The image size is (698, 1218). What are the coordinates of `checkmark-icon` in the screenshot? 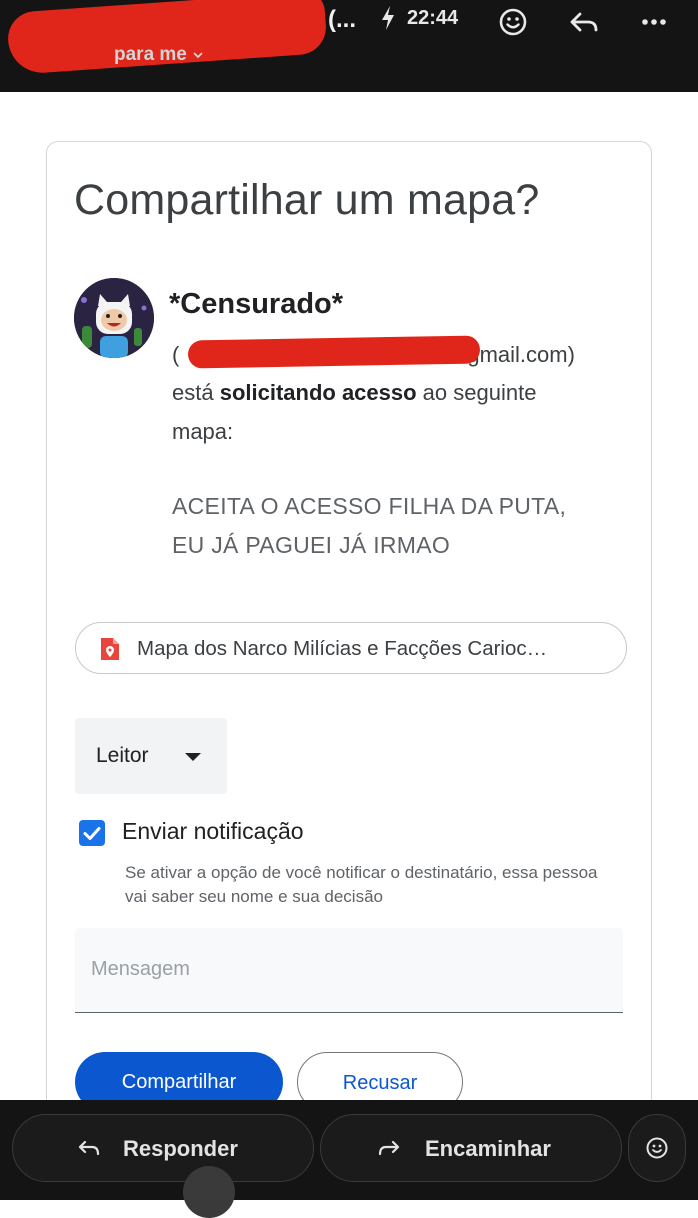 It's located at (92, 833).